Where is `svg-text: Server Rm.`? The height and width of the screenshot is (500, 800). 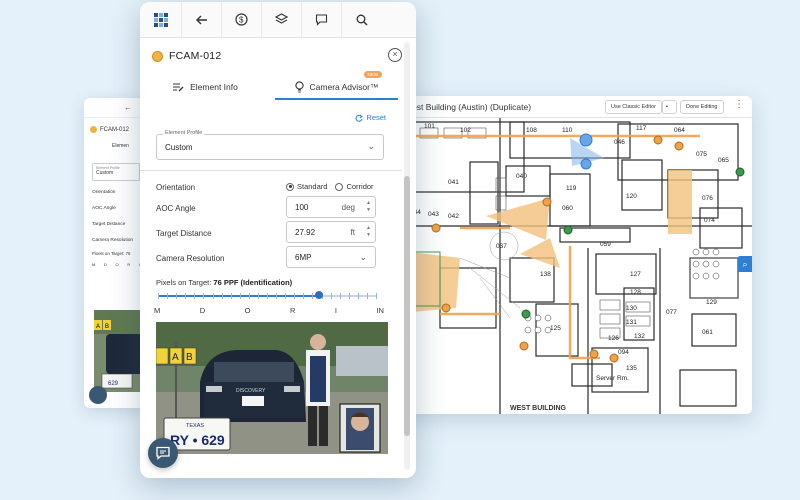 svg-text: Server Rm. is located at coordinates (612, 378).